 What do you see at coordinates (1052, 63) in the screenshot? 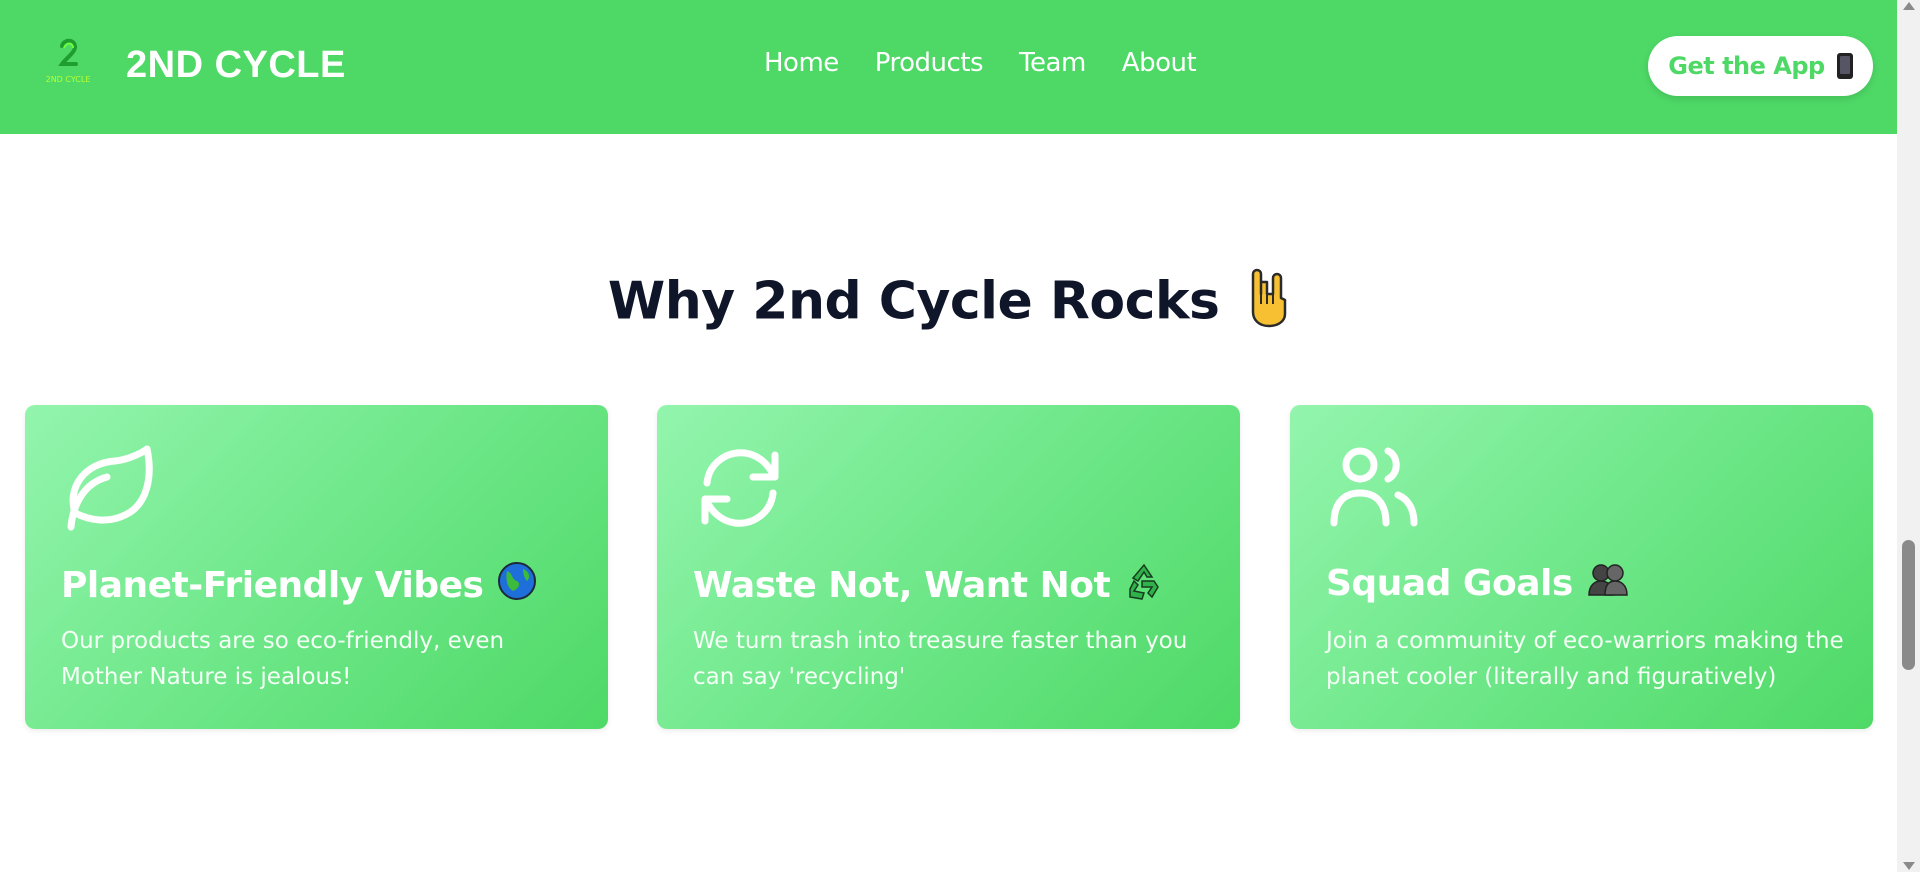
I see `nav-team: Team` at bounding box center [1052, 63].